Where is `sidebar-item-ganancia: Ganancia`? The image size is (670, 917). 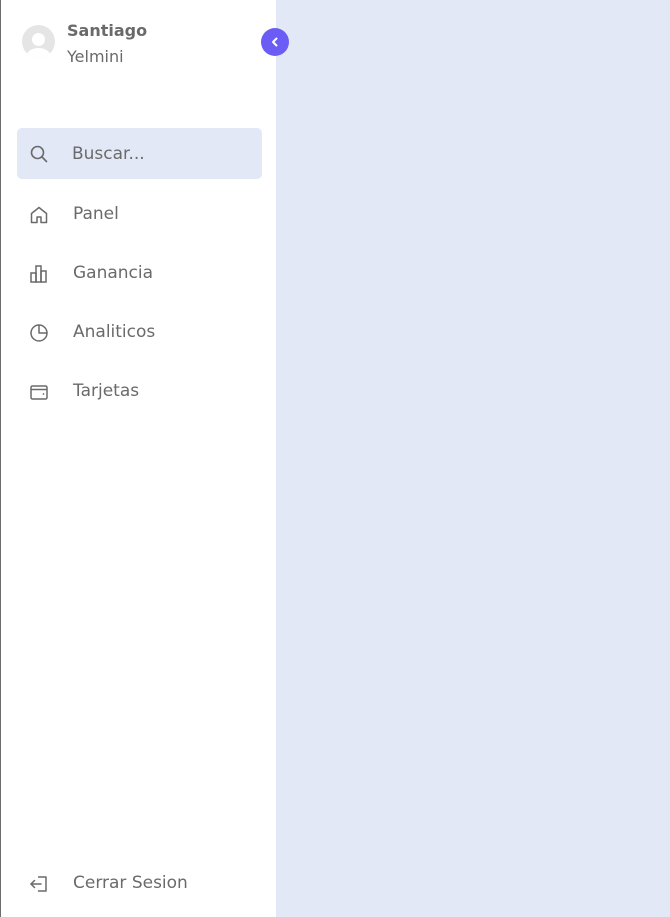 sidebar-item-ganancia: Ganancia is located at coordinates (139, 273).